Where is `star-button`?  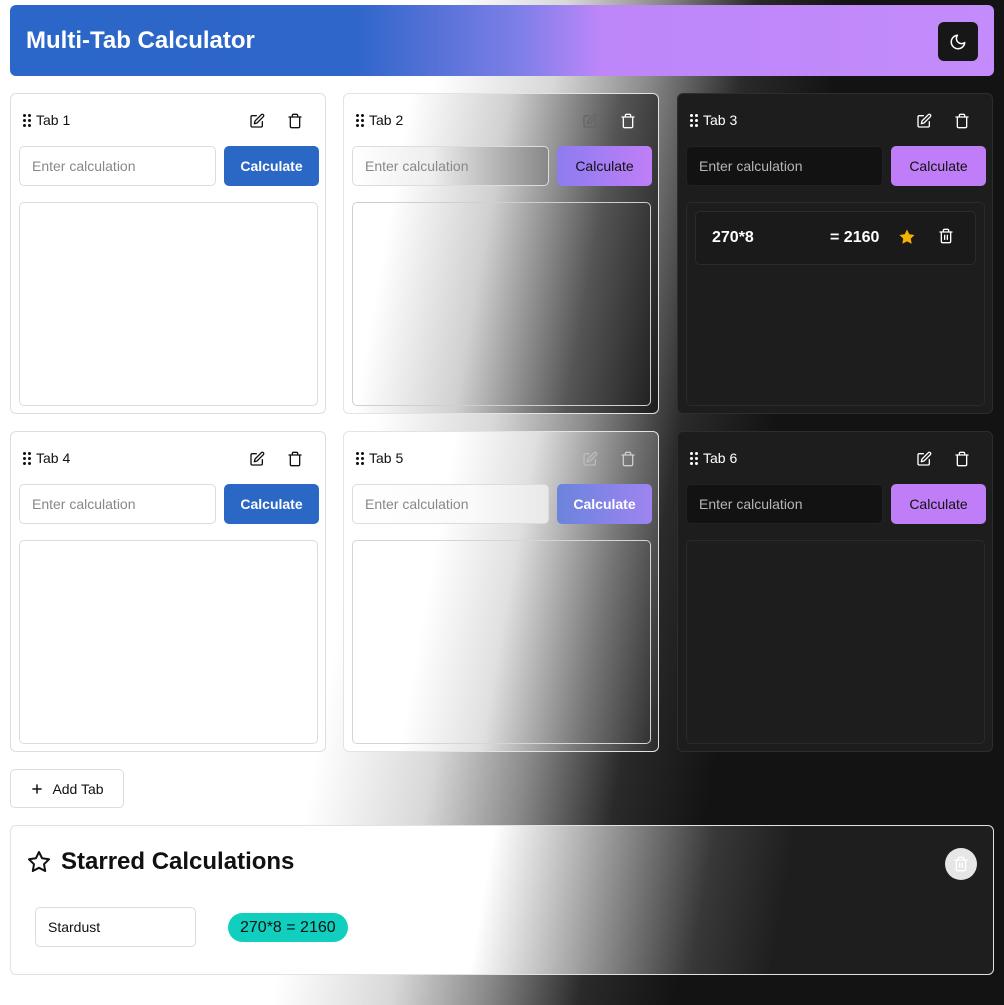 star-button is located at coordinates (907, 239).